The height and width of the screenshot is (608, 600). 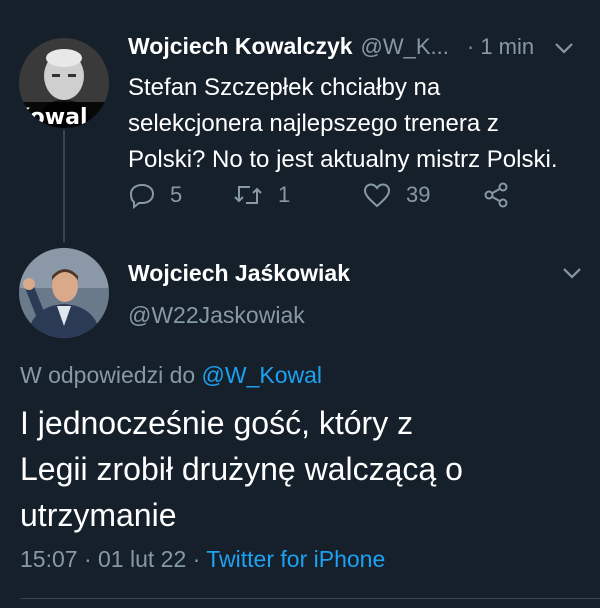 I want to click on avatar-jaskowiak-image, so click(x=64, y=293).